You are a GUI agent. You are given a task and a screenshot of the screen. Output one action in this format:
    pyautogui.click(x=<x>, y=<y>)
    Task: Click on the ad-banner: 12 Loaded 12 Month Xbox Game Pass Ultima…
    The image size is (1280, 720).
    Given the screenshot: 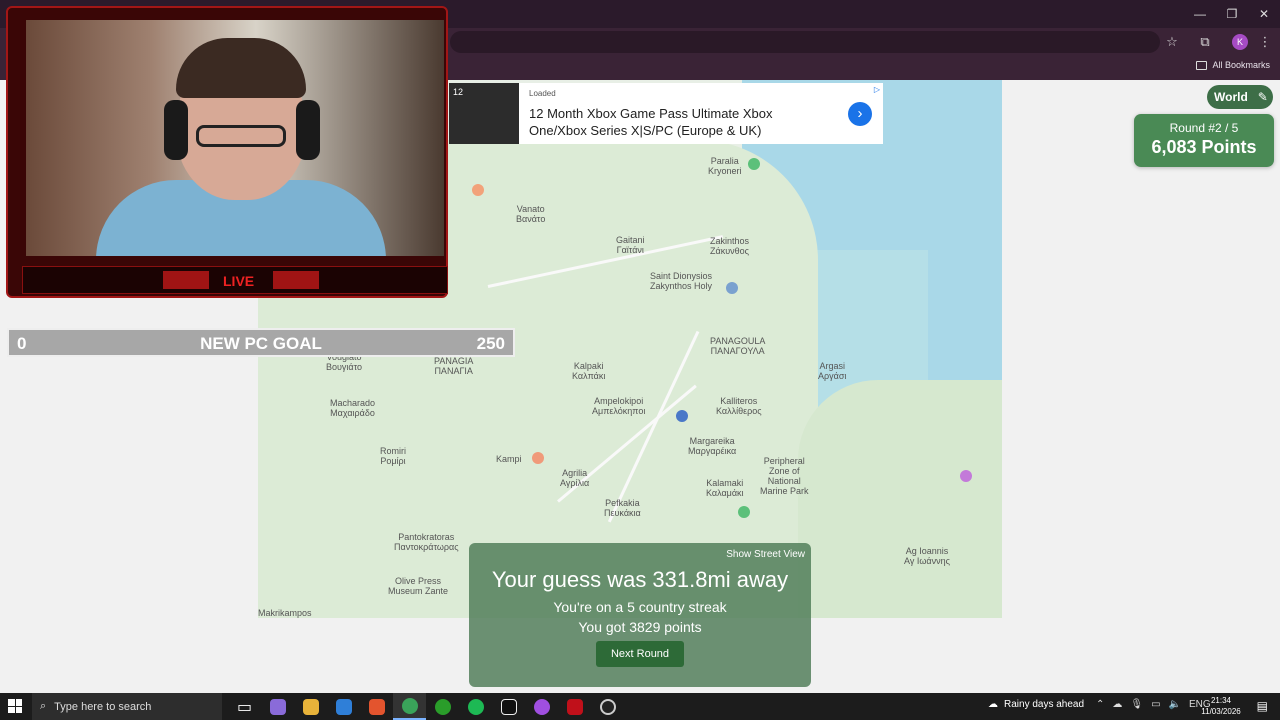 What is the action you would take?
    pyautogui.click(x=666, y=113)
    